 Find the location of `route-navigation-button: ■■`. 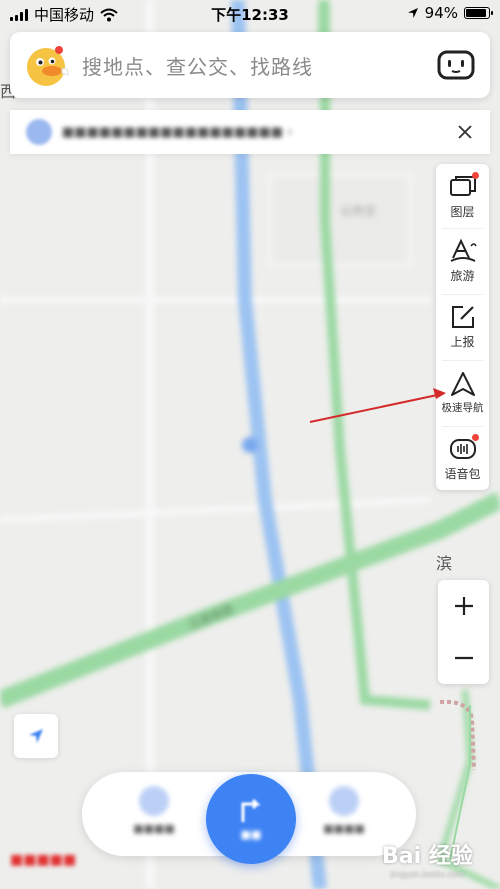

route-navigation-button: ■■ is located at coordinates (251, 819).